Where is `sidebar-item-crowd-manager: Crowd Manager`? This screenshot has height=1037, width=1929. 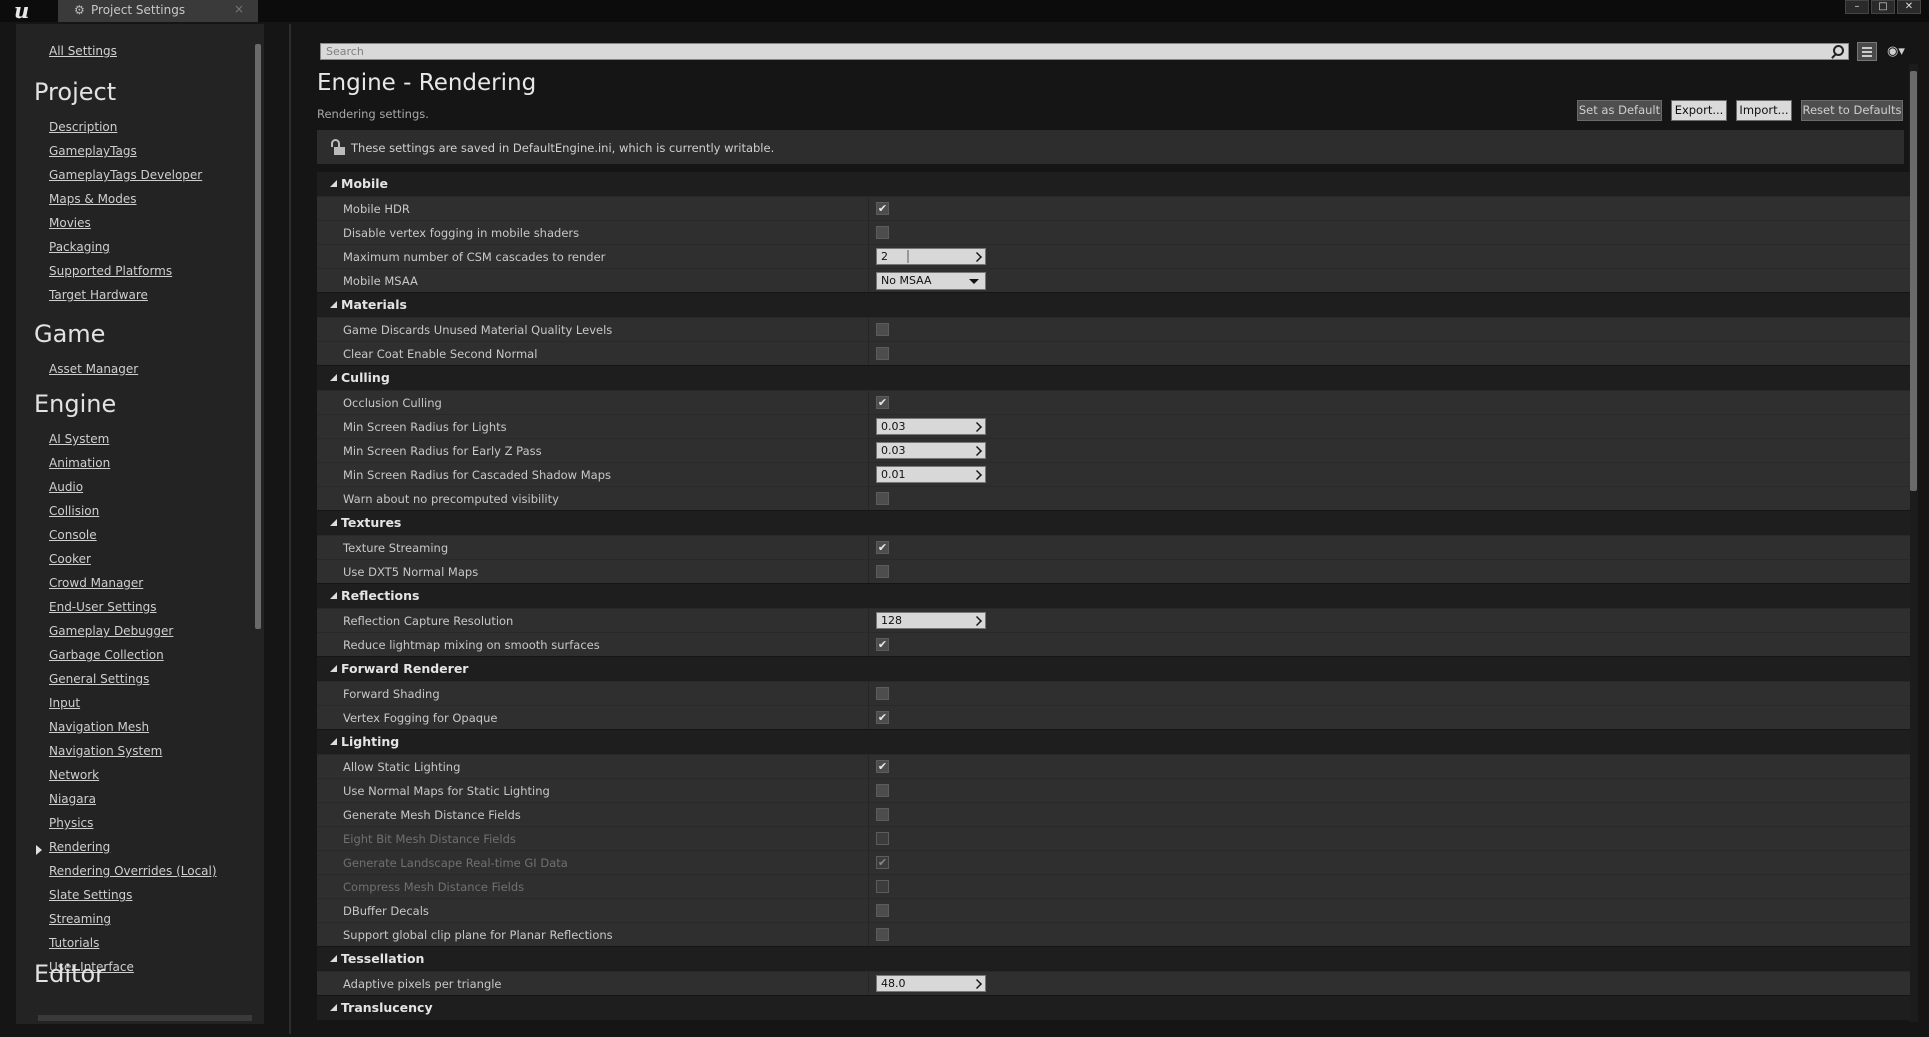 sidebar-item-crowd-manager: Crowd Manager is located at coordinates (96, 583).